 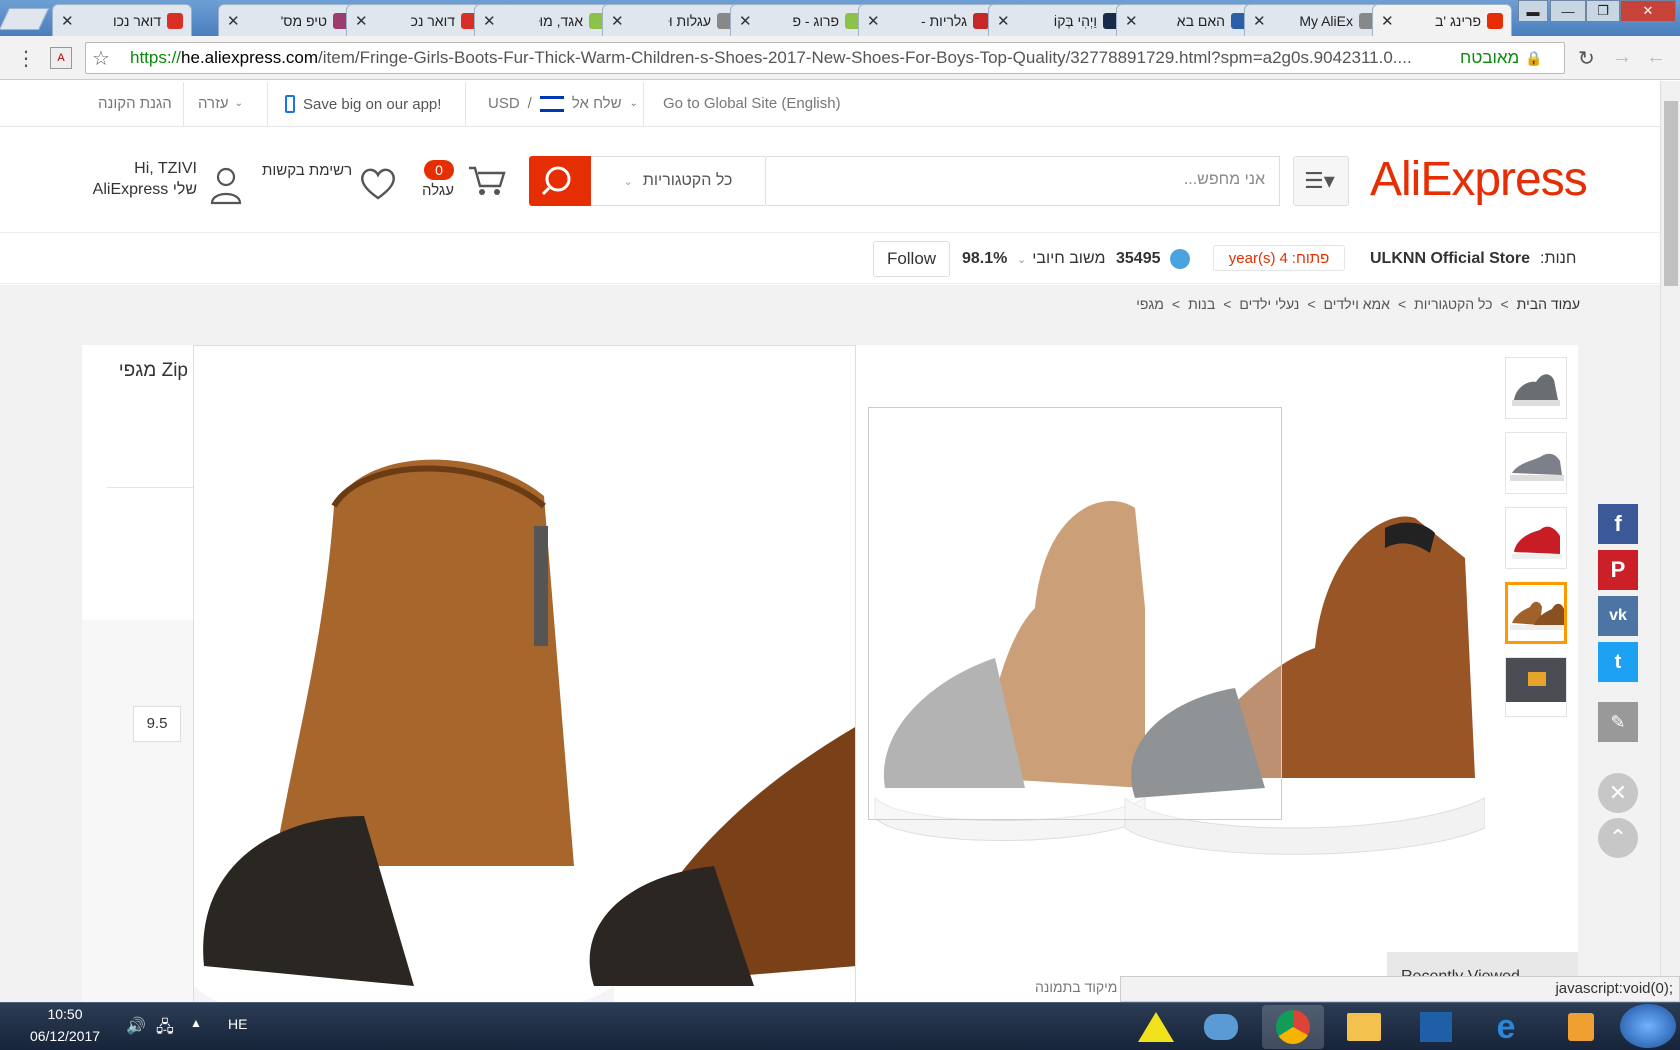 I want to click on store-age-badge: פתוח: 4 year(s), so click(x=1279, y=258).